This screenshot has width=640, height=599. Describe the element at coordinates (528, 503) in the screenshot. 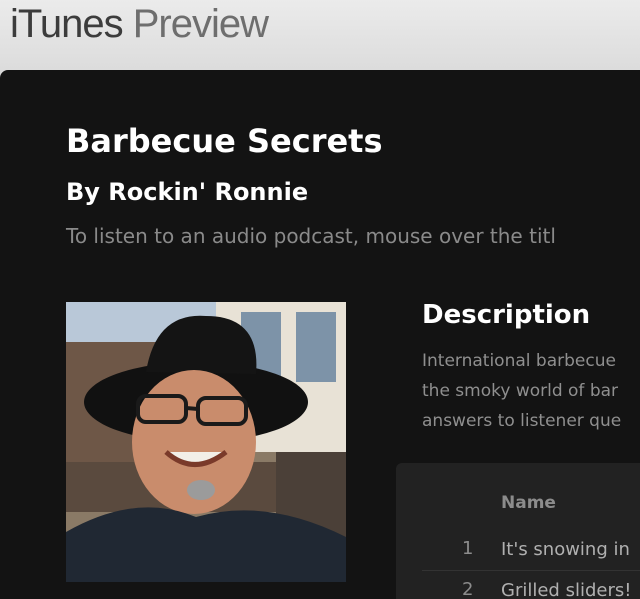

I see `column-header-name: Name` at that location.